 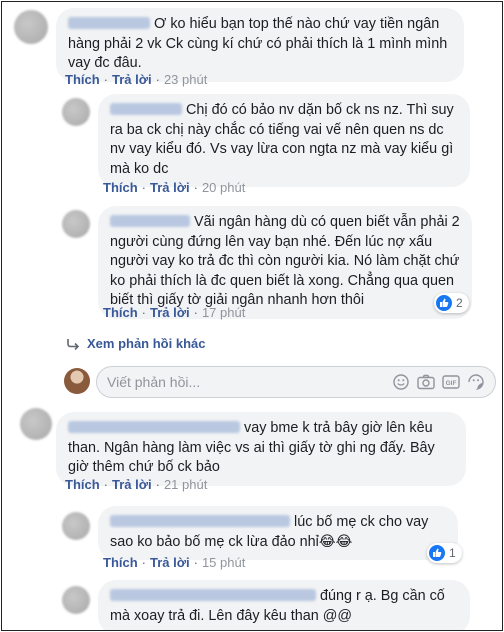 I want to click on comment-actions: Thích · Trả lời · 21 phút, so click(x=136, y=484).